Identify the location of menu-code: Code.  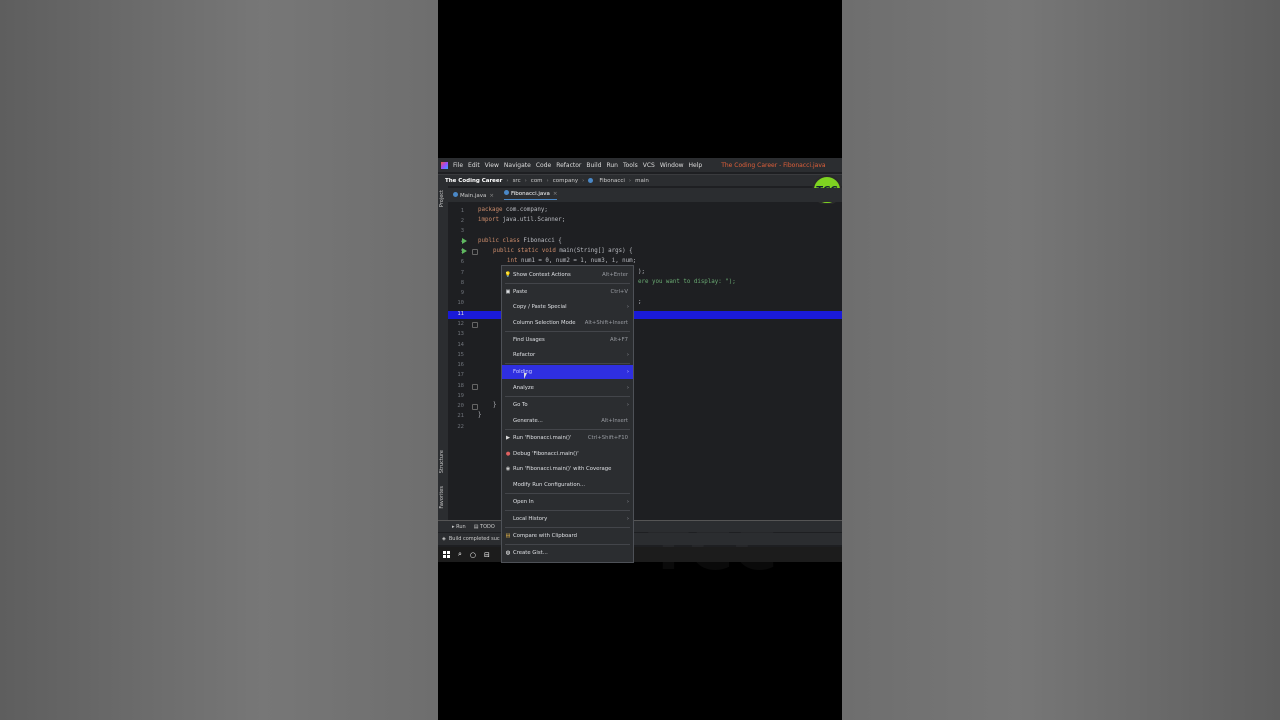
(543, 165).